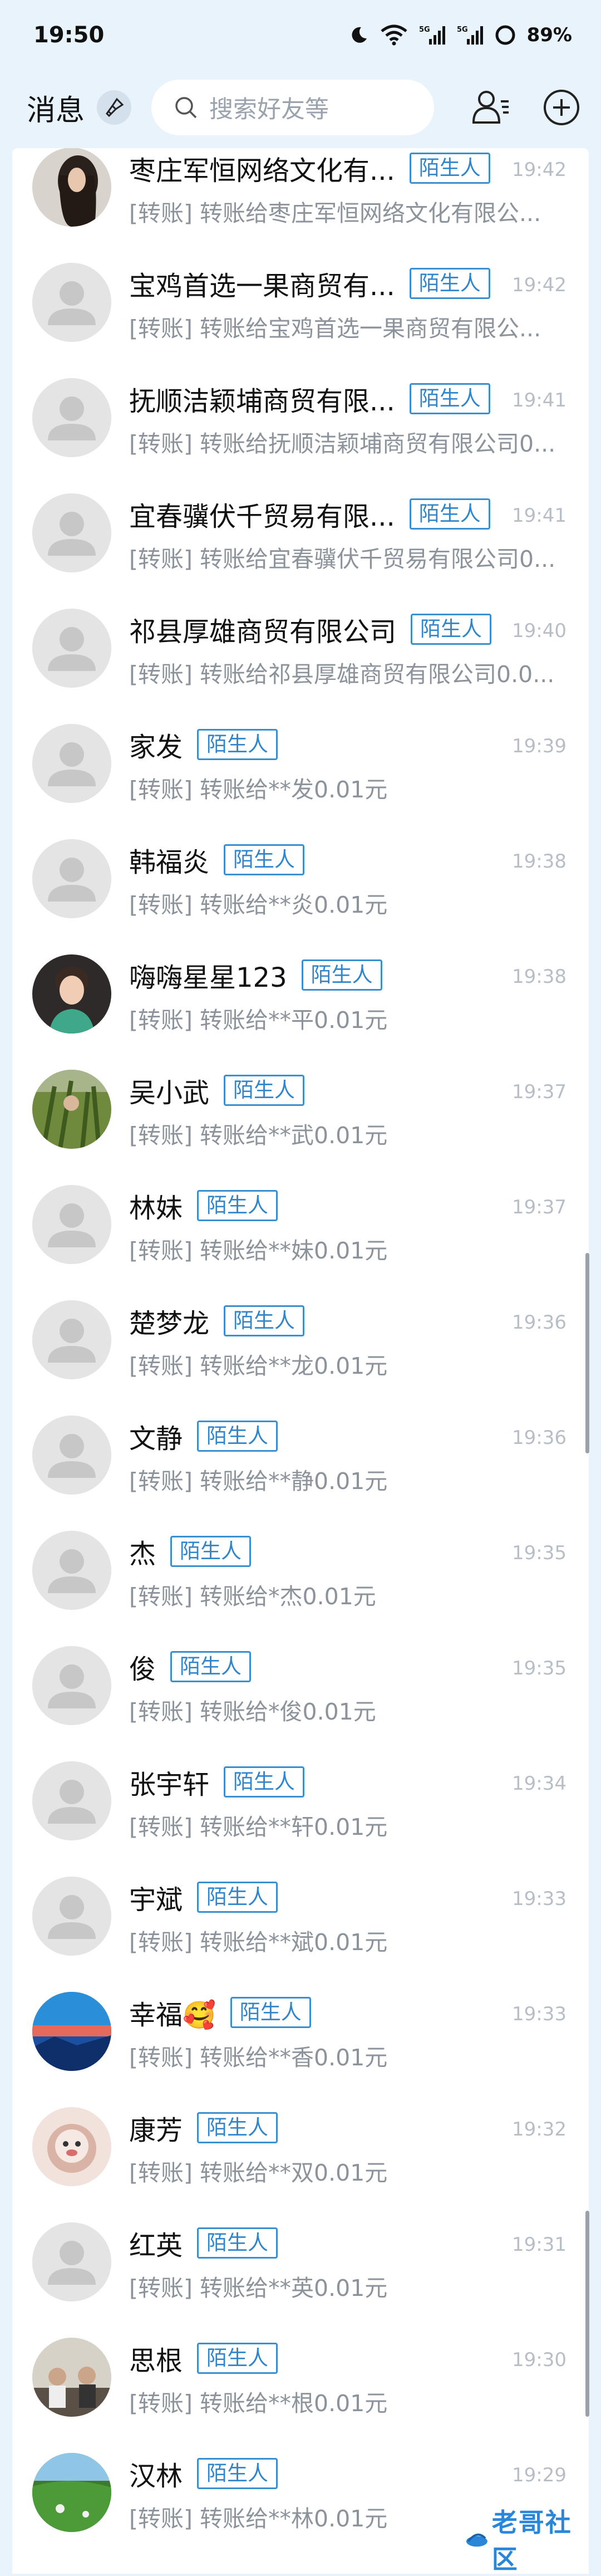 The height and width of the screenshot is (2576, 601). What do you see at coordinates (300, 2360) in the screenshot?
I see `conversation-row: 思根 陌生人 19:30 [转账] 转账给**根0.01元` at bounding box center [300, 2360].